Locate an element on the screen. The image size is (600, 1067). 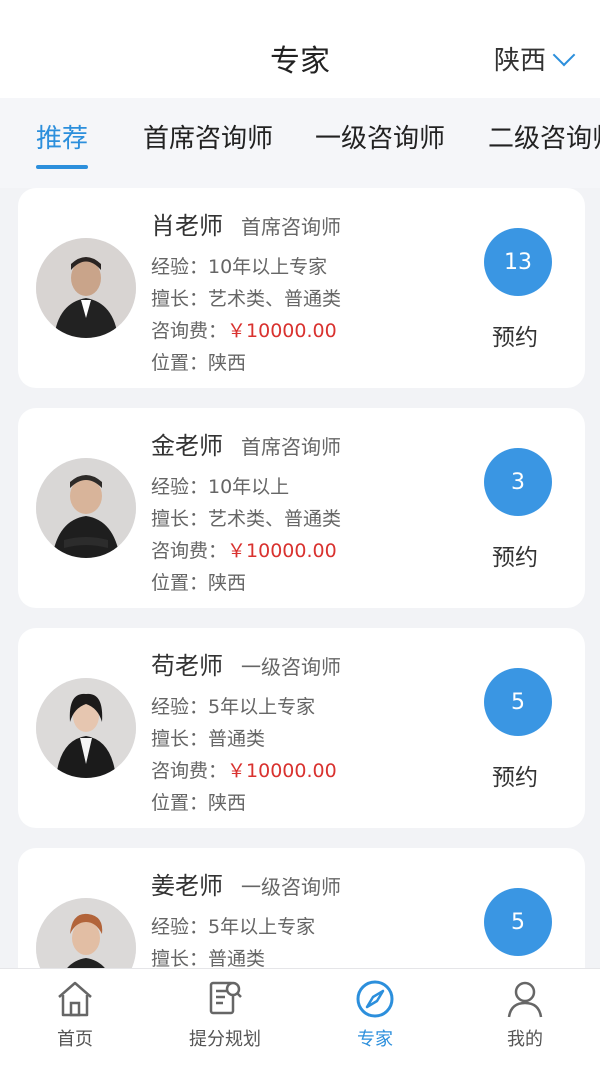
region-selector: 陕西 is located at coordinates (534, 58).